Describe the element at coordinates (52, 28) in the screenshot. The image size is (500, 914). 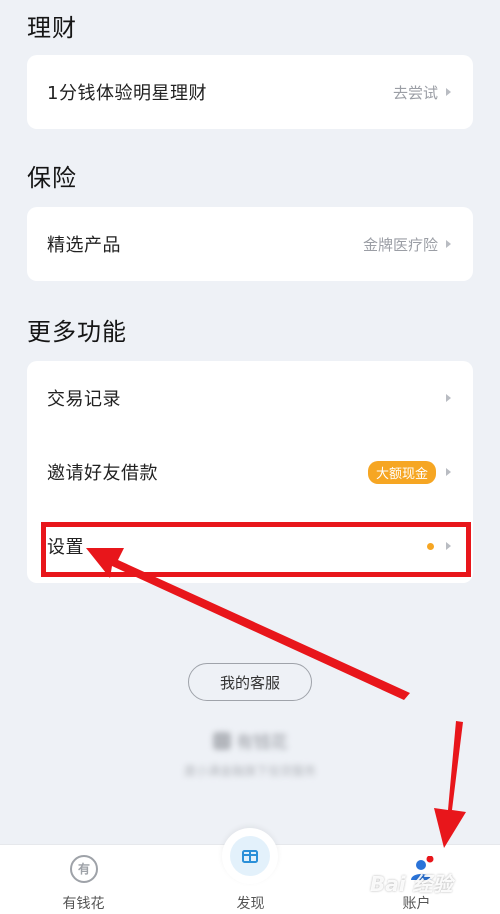
I see `section-title-wealth: 理财` at that location.